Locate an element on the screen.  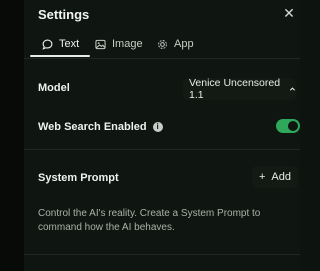
chevron-up-icon is located at coordinates (292, 89).